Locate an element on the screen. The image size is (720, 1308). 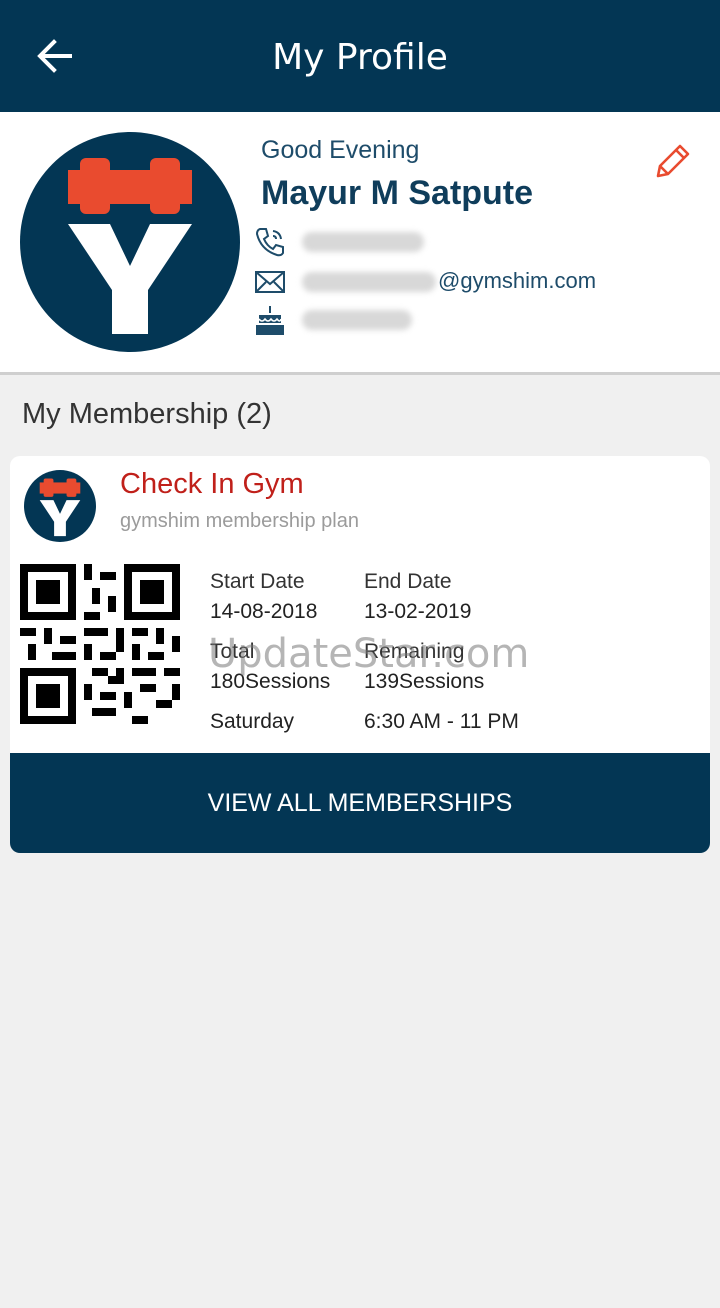
gym-avatar is located at coordinates (60, 506).